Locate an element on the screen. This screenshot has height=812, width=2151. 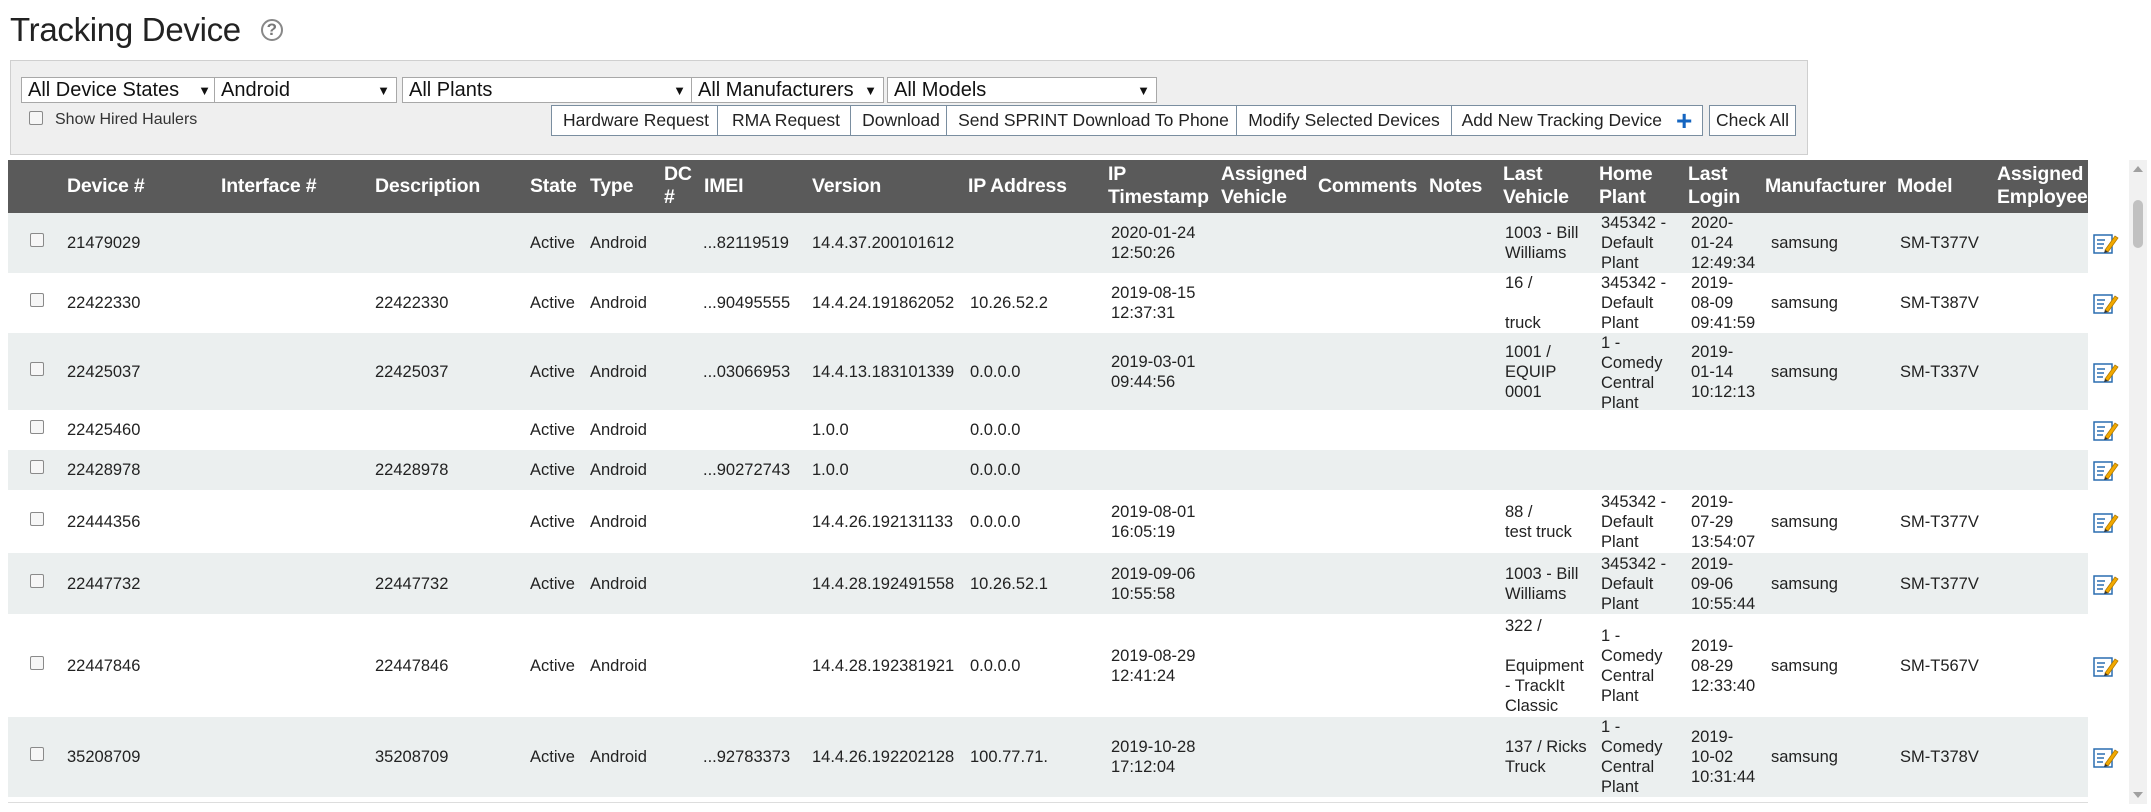
cell-last-login: 2019- 09-06 10:55:44 is located at coordinates (1723, 583).